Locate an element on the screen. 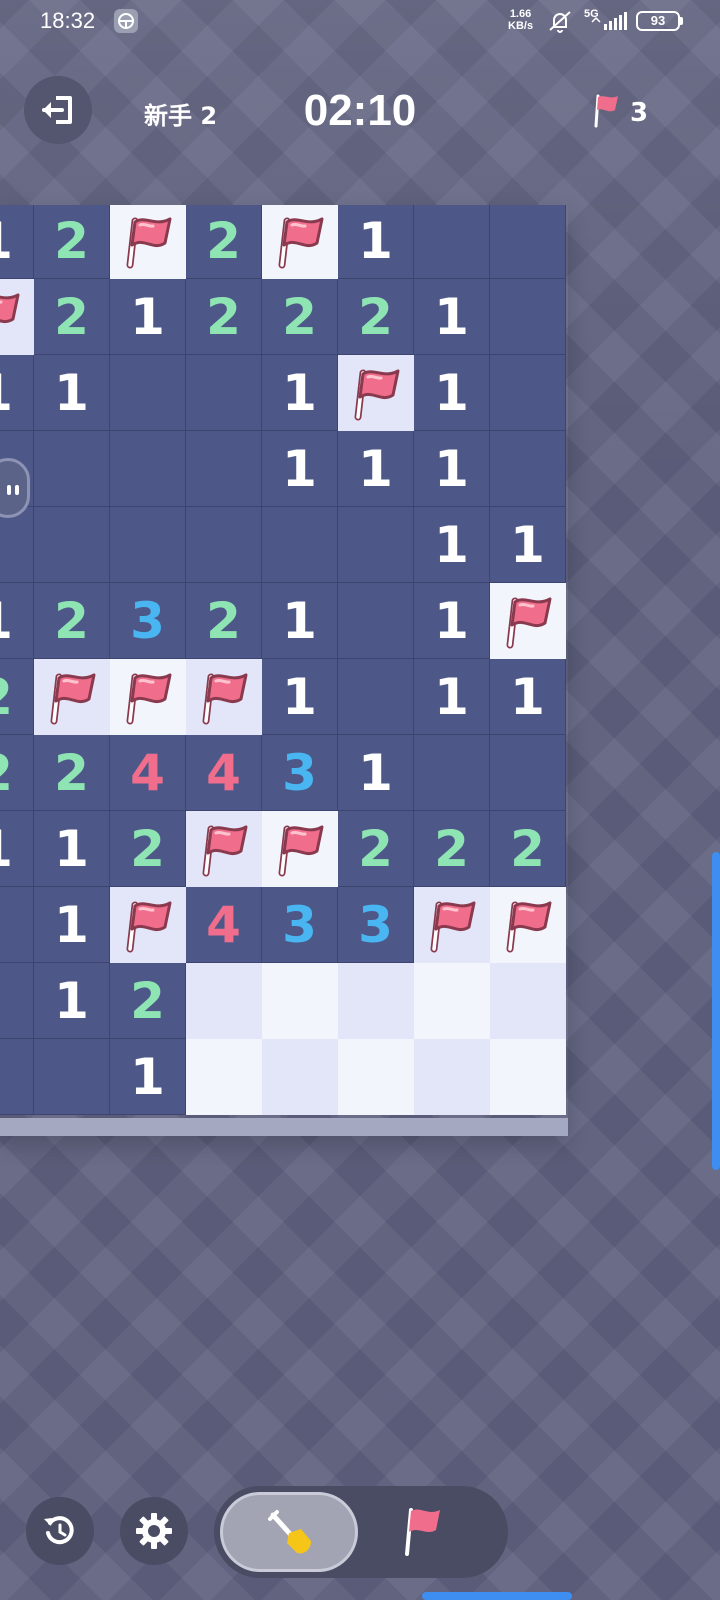 The height and width of the screenshot is (1600, 720). side-chat-bubble is located at coordinates (15, 488).